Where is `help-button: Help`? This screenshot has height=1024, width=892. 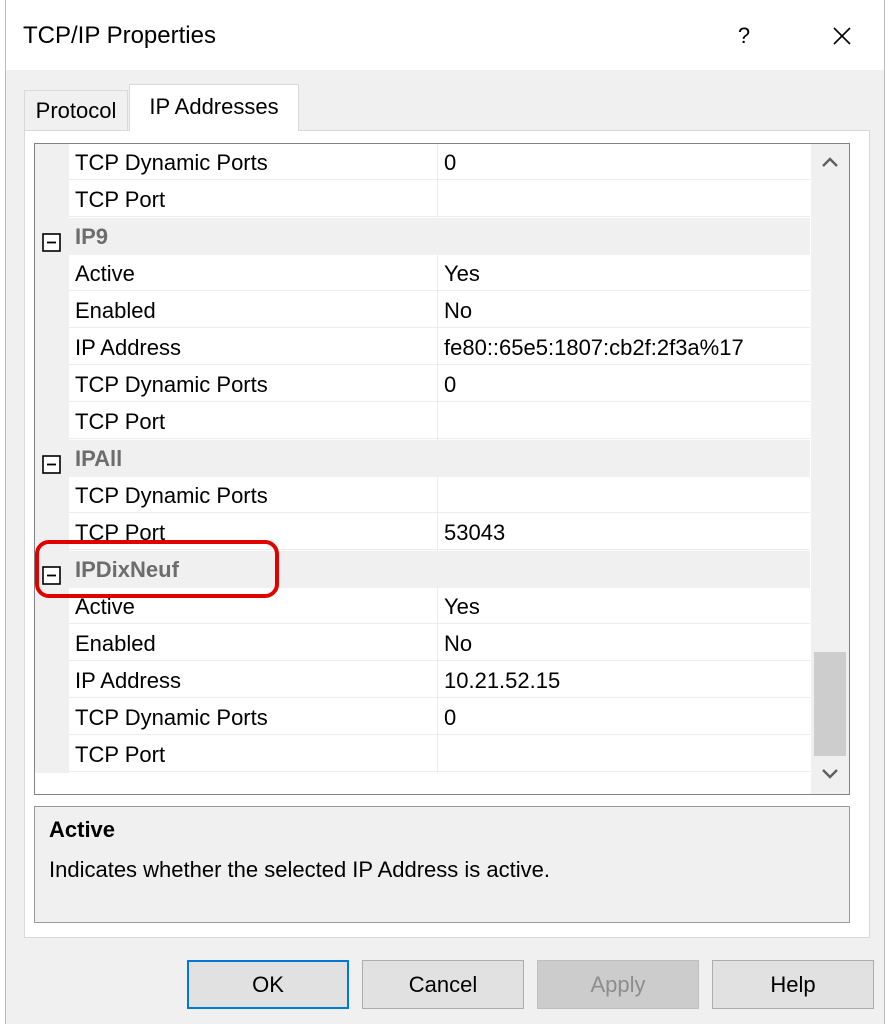
help-button: Help is located at coordinates (793, 984).